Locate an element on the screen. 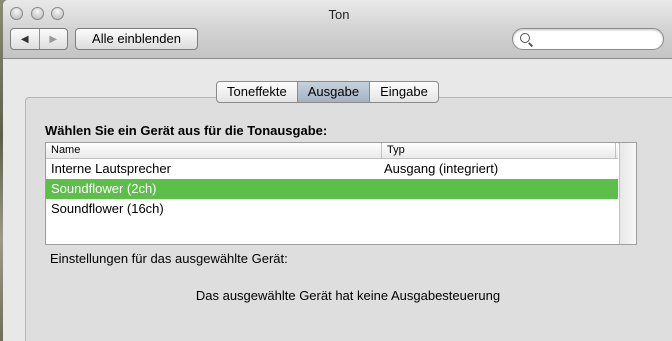  table-row-selected: Soundflower (2ch) is located at coordinates (332, 189).